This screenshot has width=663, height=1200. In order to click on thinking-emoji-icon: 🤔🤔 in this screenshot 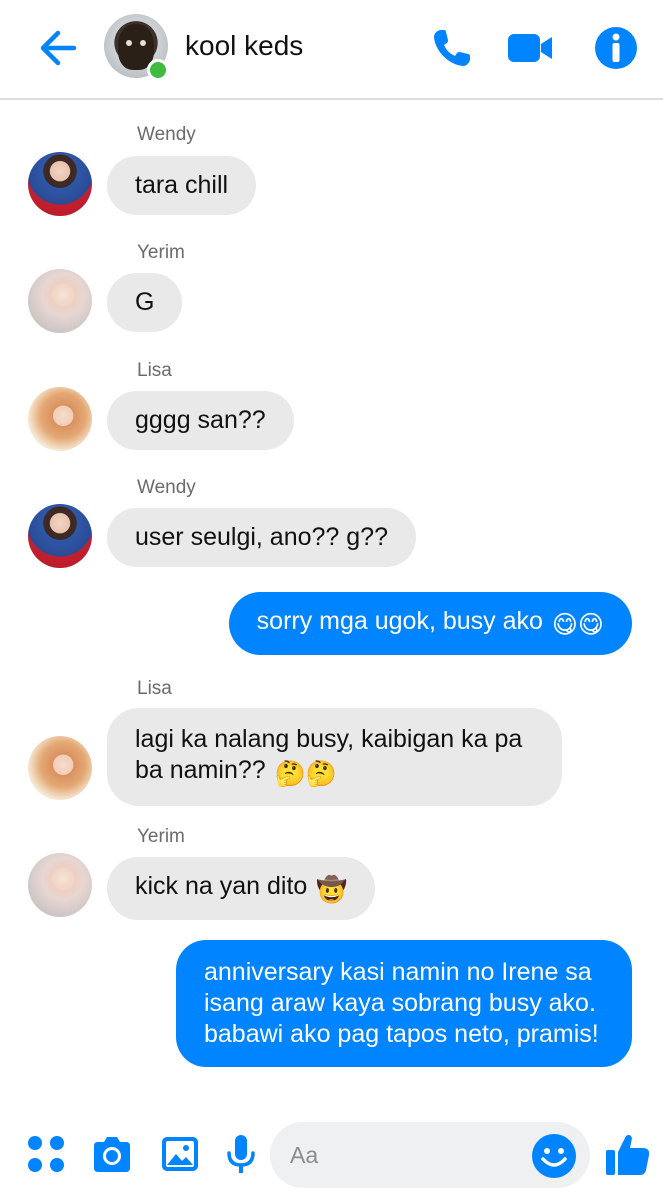, I will do `click(305, 774)`.